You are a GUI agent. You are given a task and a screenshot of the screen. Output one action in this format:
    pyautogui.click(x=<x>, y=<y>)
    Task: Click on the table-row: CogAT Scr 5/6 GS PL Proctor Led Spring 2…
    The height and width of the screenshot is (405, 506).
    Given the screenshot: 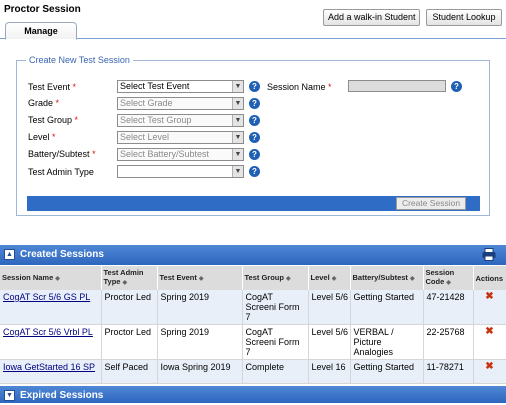 What is the action you would take?
    pyautogui.click(x=253, y=307)
    